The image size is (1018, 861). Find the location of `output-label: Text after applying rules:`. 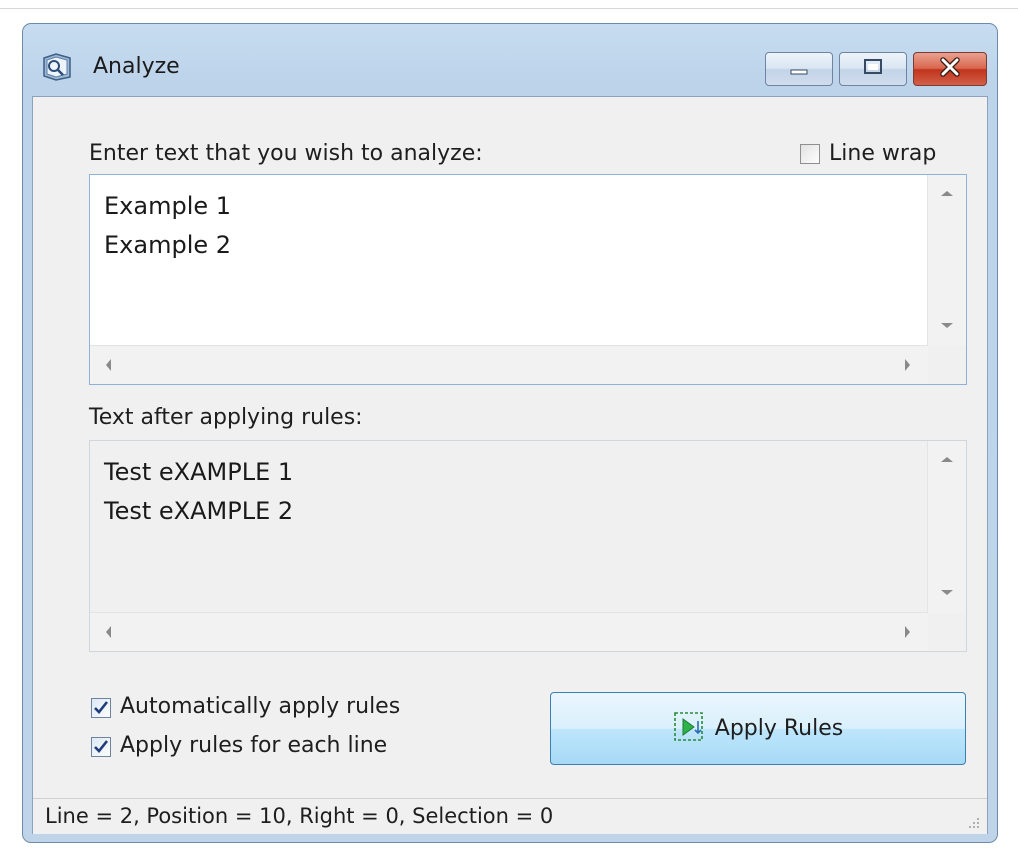

output-label: Text after applying rules: is located at coordinates (226, 417).